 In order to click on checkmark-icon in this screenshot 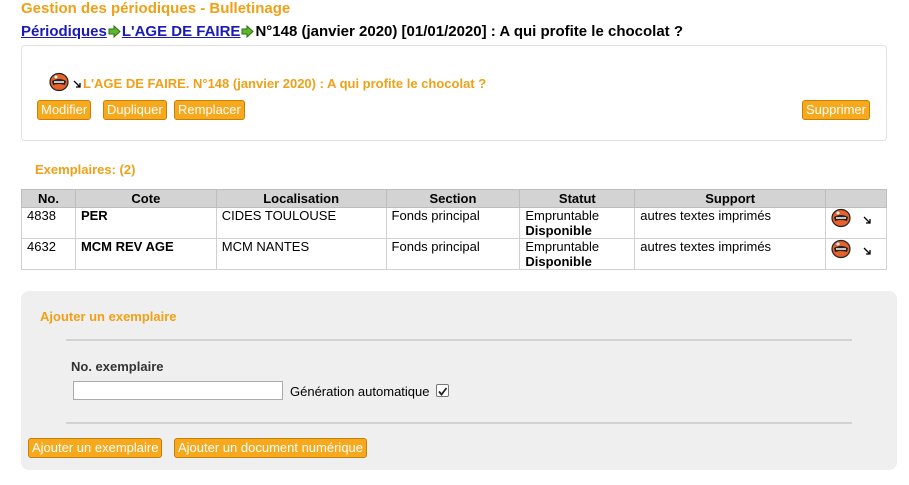, I will do `click(443, 391)`.